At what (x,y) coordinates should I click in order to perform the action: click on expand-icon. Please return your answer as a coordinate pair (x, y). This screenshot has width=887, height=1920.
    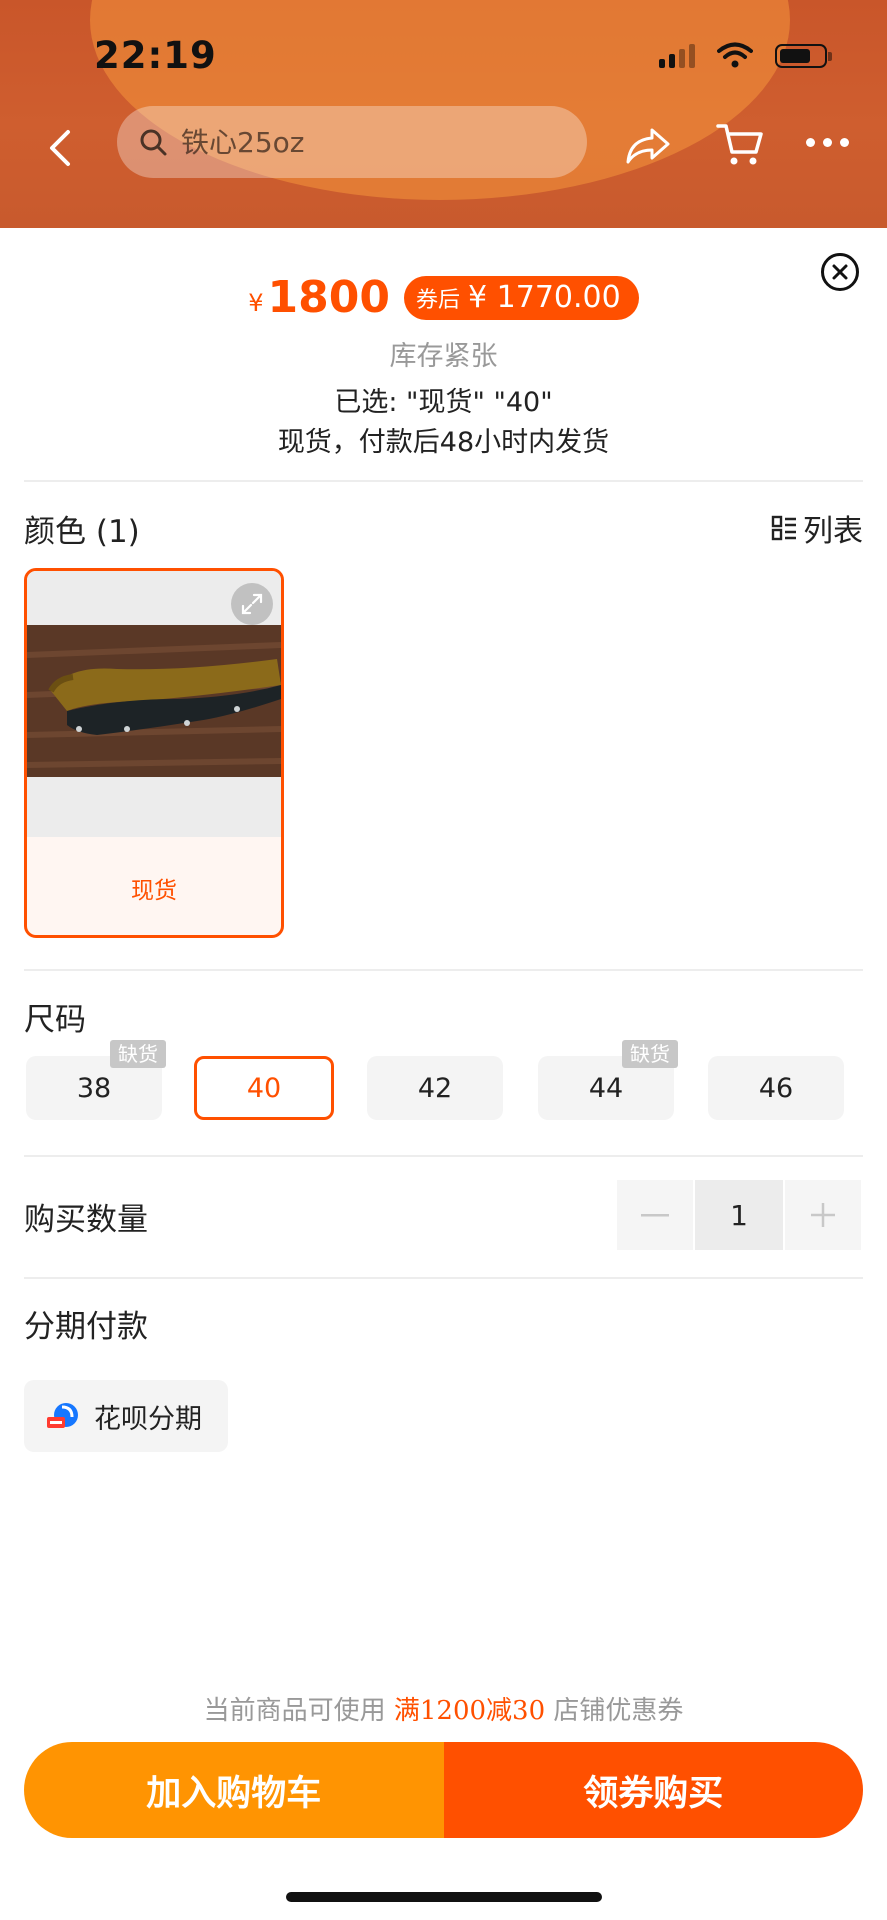
    Looking at the image, I should click on (252, 604).